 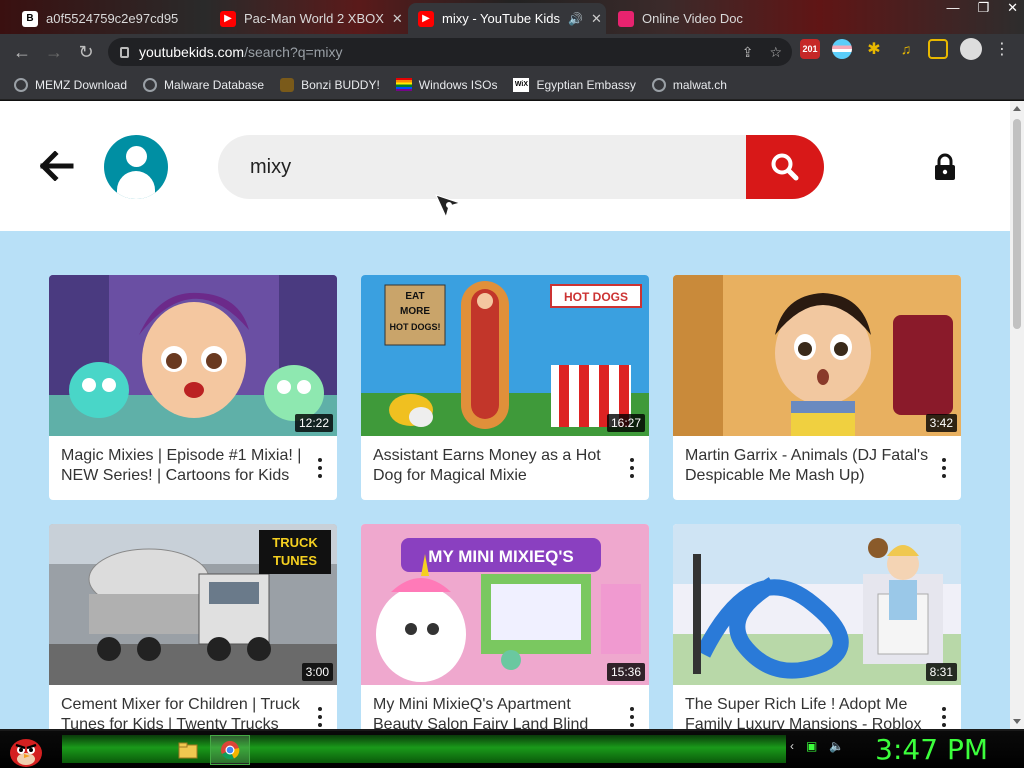 I want to click on lock-icon, so click(x=124, y=52).